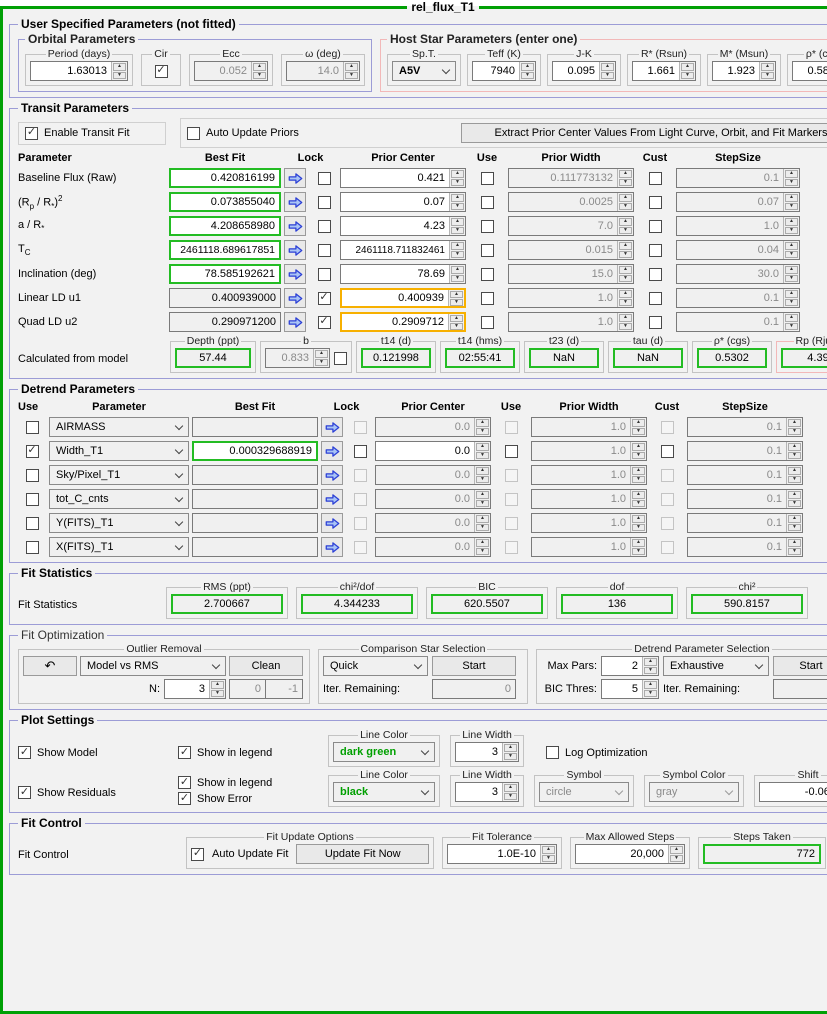  Describe the element at coordinates (195, 689) in the screenshot. I see `n-field: 3` at that location.